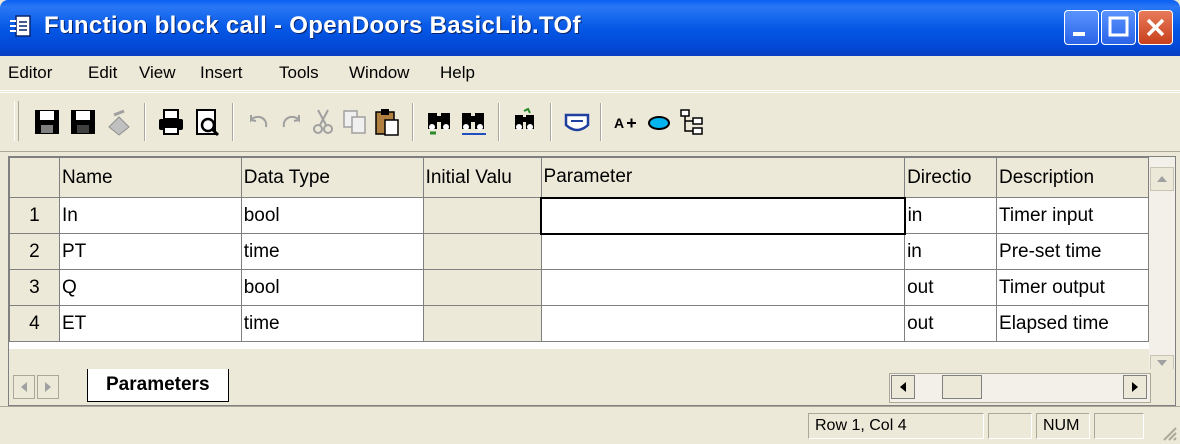 The image size is (1180, 444). Describe the element at coordinates (150, 215) in the screenshot. I see `cell-name: In` at that location.